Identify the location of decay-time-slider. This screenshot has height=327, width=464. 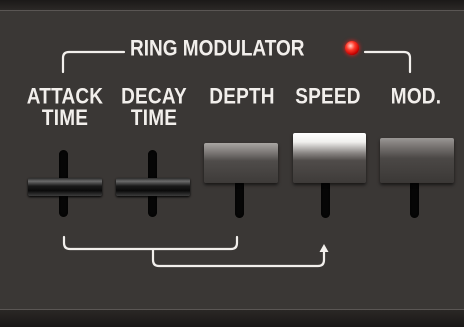
(153, 187).